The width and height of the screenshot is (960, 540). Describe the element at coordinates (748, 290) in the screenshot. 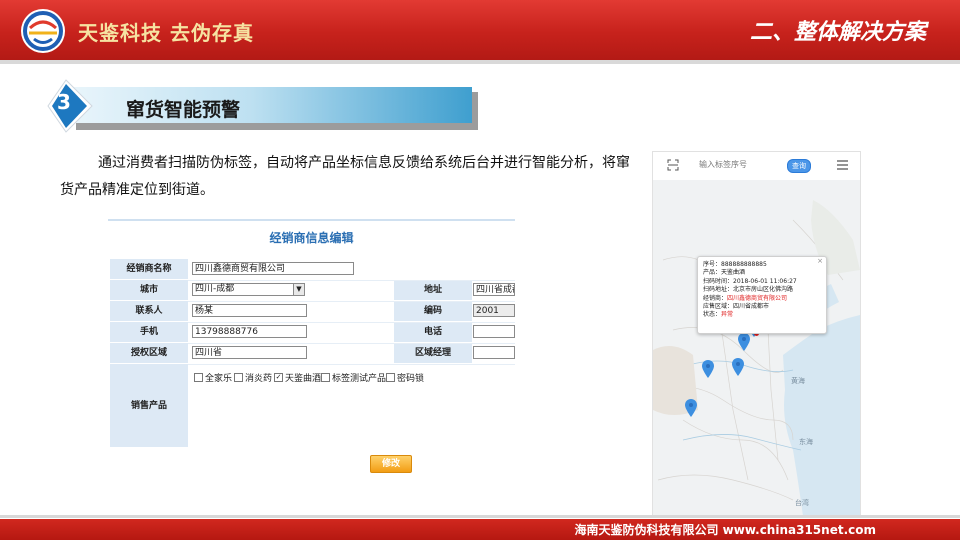

I see `popup-scan-address: 扫码地址：北京市房山区化佛沟路` at that location.